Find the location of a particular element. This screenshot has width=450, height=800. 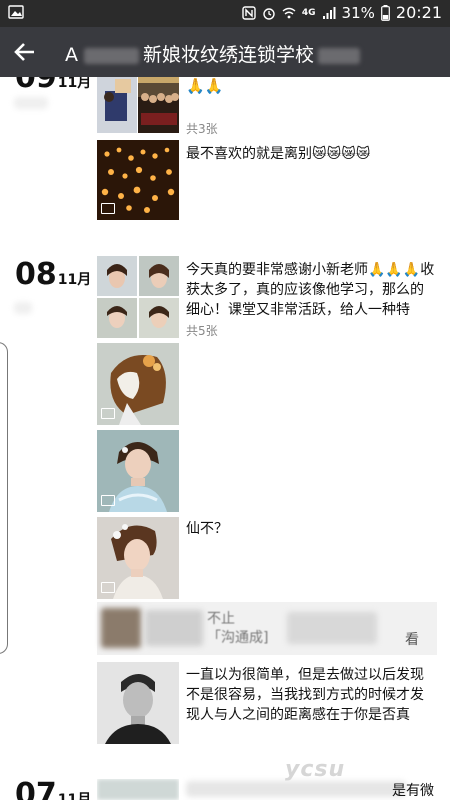

shared-link-card: 不止 「沟通成] 看 is located at coordinates (267, 628).